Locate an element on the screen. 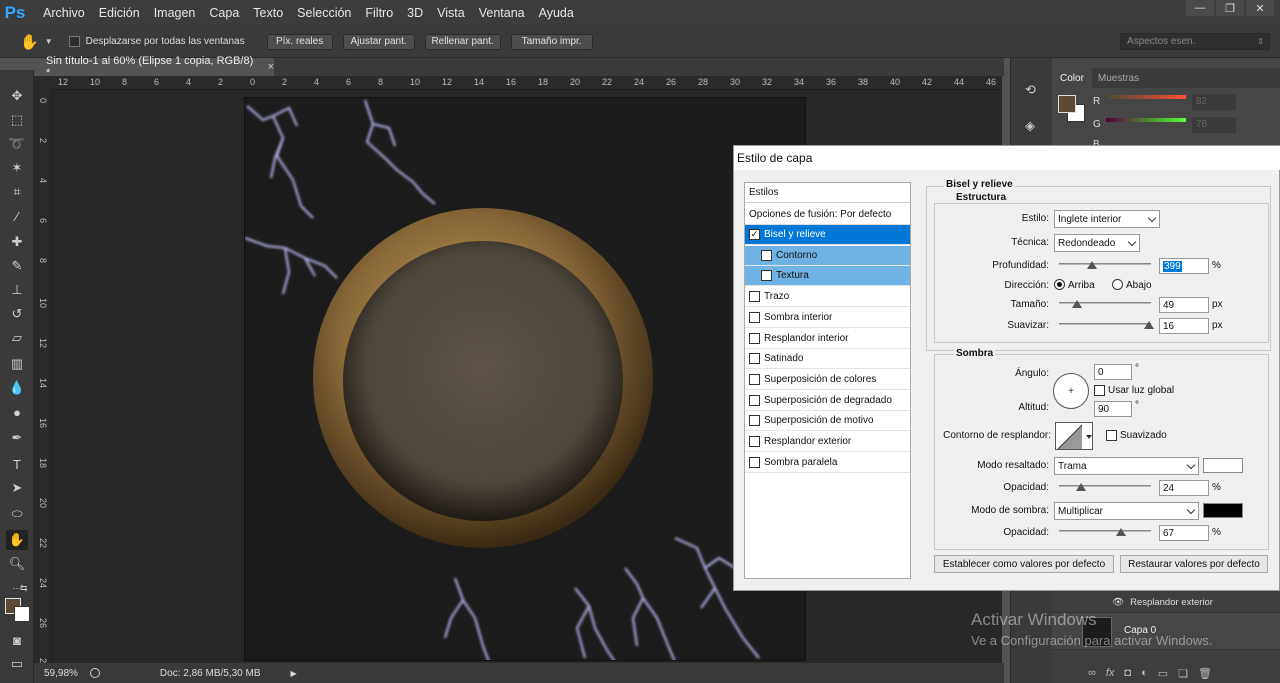 This screenshot has height=683, width=1280. quick-selection-tool-icon: ✶ is located at coordinates (17, 168).